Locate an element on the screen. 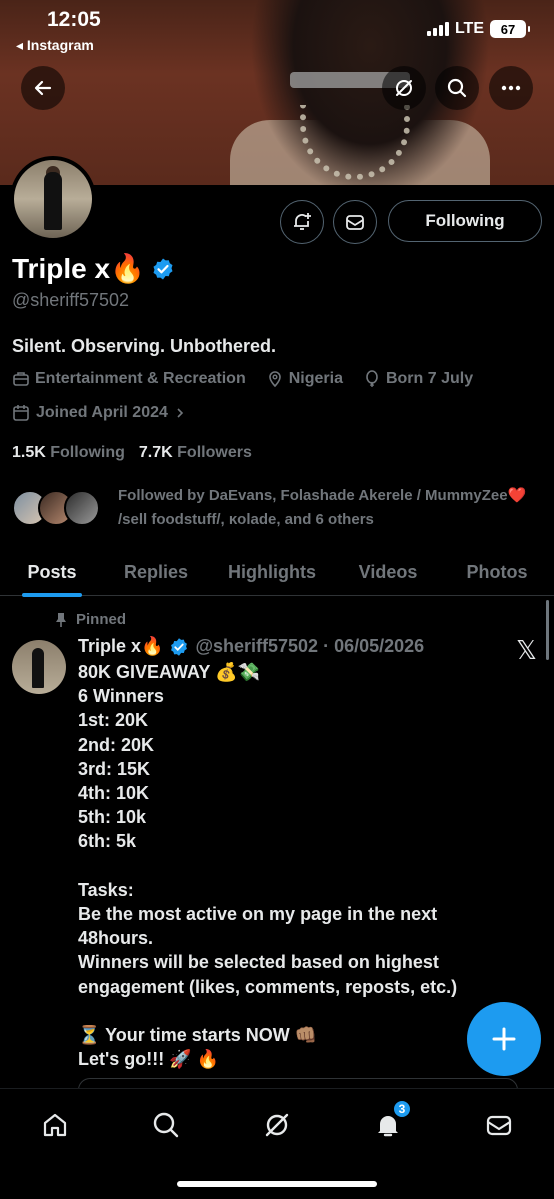 This screenshot has height=1199, width=554. profile-name: Triple x🔥 is located at coordinates (78, 268).